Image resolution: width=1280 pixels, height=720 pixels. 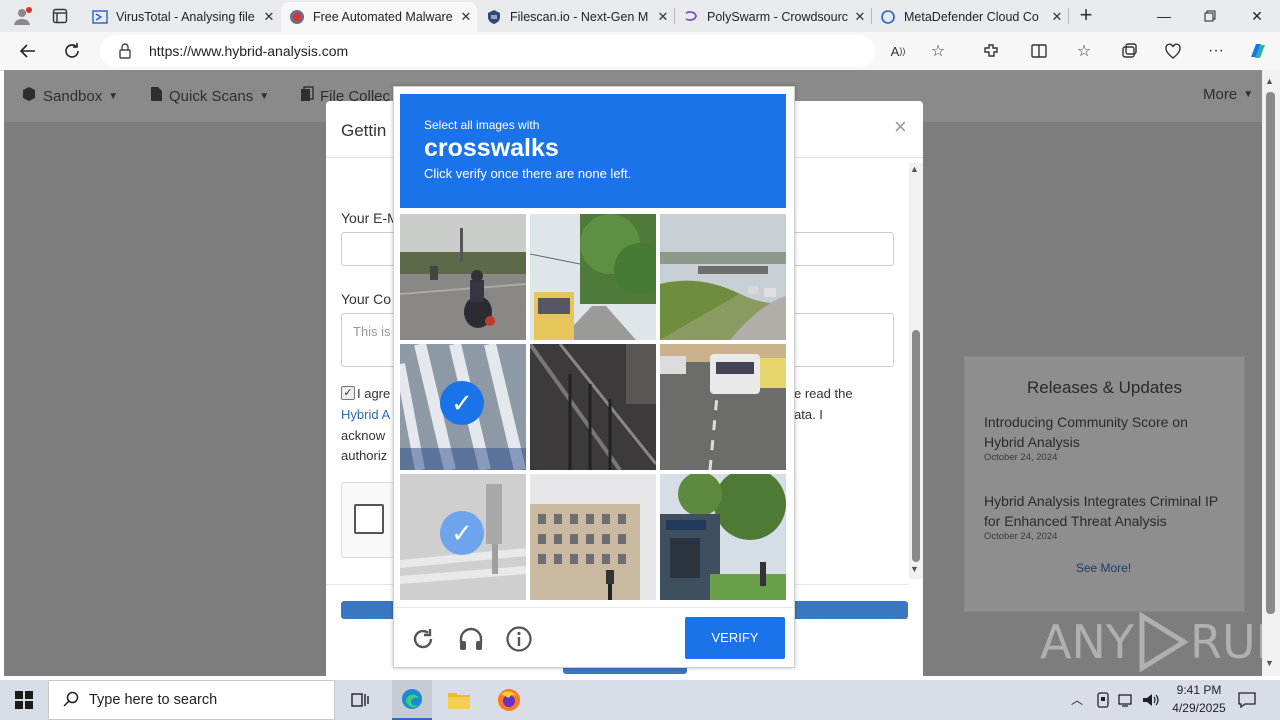 What do you see at coordinates (125, 52) in the screenshot?
I see `lock-icon` at bounding box center [125, 52].